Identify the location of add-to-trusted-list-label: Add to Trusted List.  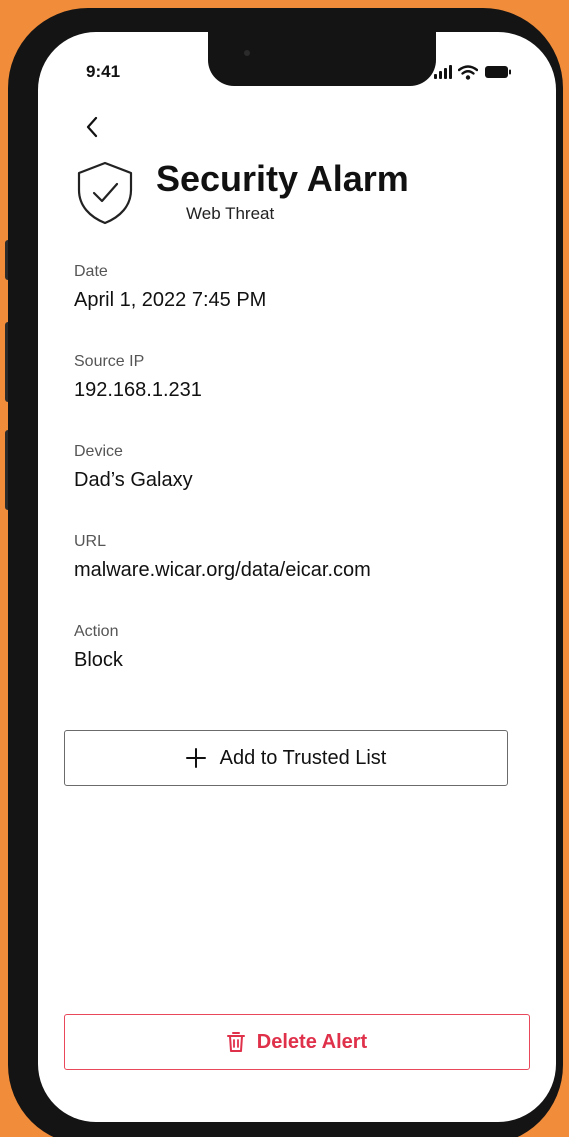
(303, 757).